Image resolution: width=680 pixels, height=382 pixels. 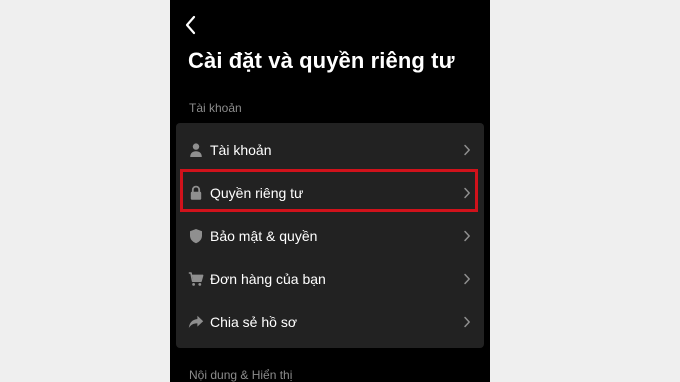 I want to click on menu-item-orders: Đơn hàng của bạn, so click(x=330, y=278).